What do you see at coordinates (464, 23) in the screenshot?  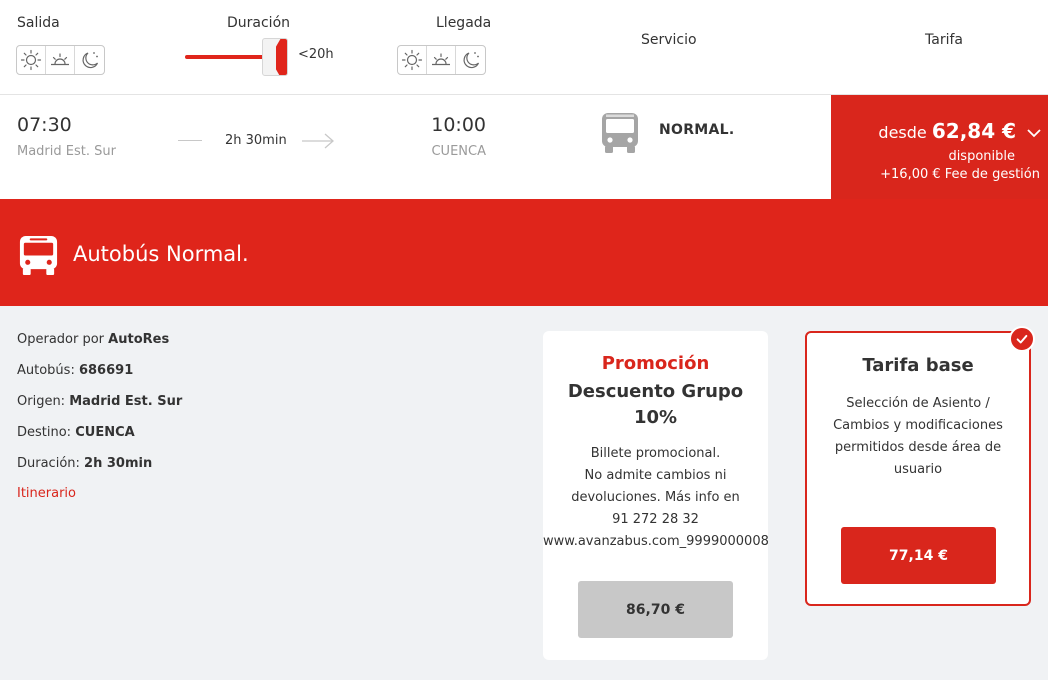 I see `arrival-column-label: Llegada` at bounding box center [464, 23].